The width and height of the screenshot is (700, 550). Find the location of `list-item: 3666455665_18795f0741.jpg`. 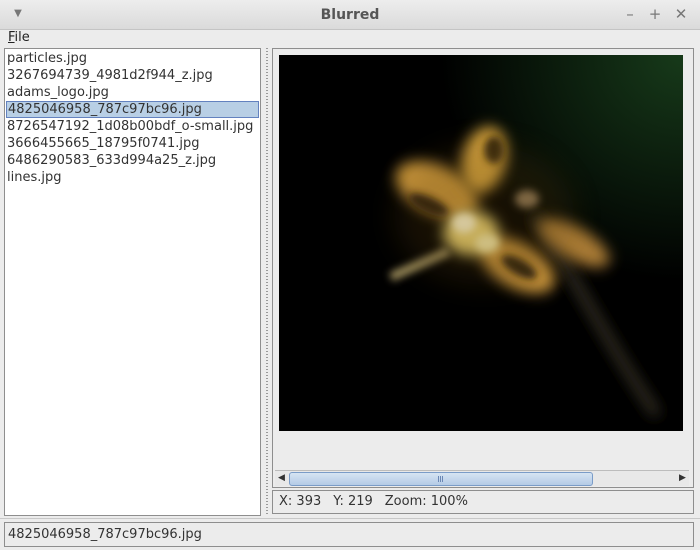

list-item: 3666455665_18795f0741.jpg is located at coordinates (132, 143).